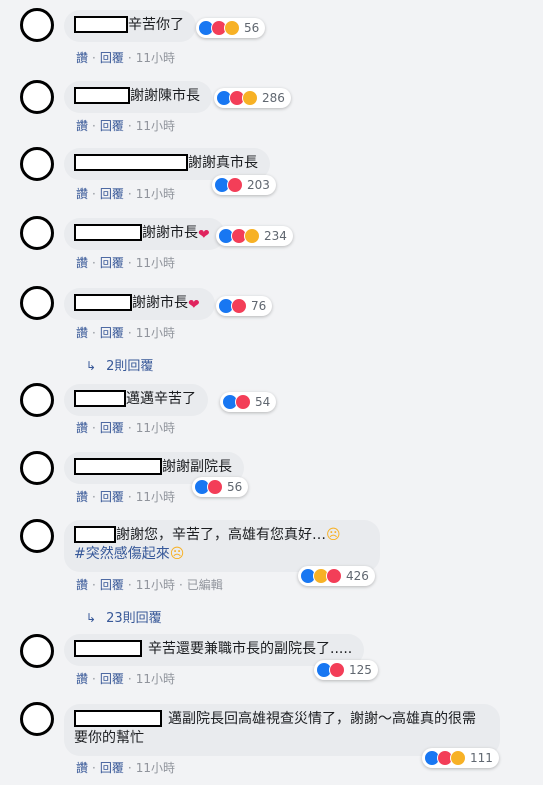 This screenshot has height=785, width=543. I want to click on replies-count-label: 2則回覆, so click(129, 366).